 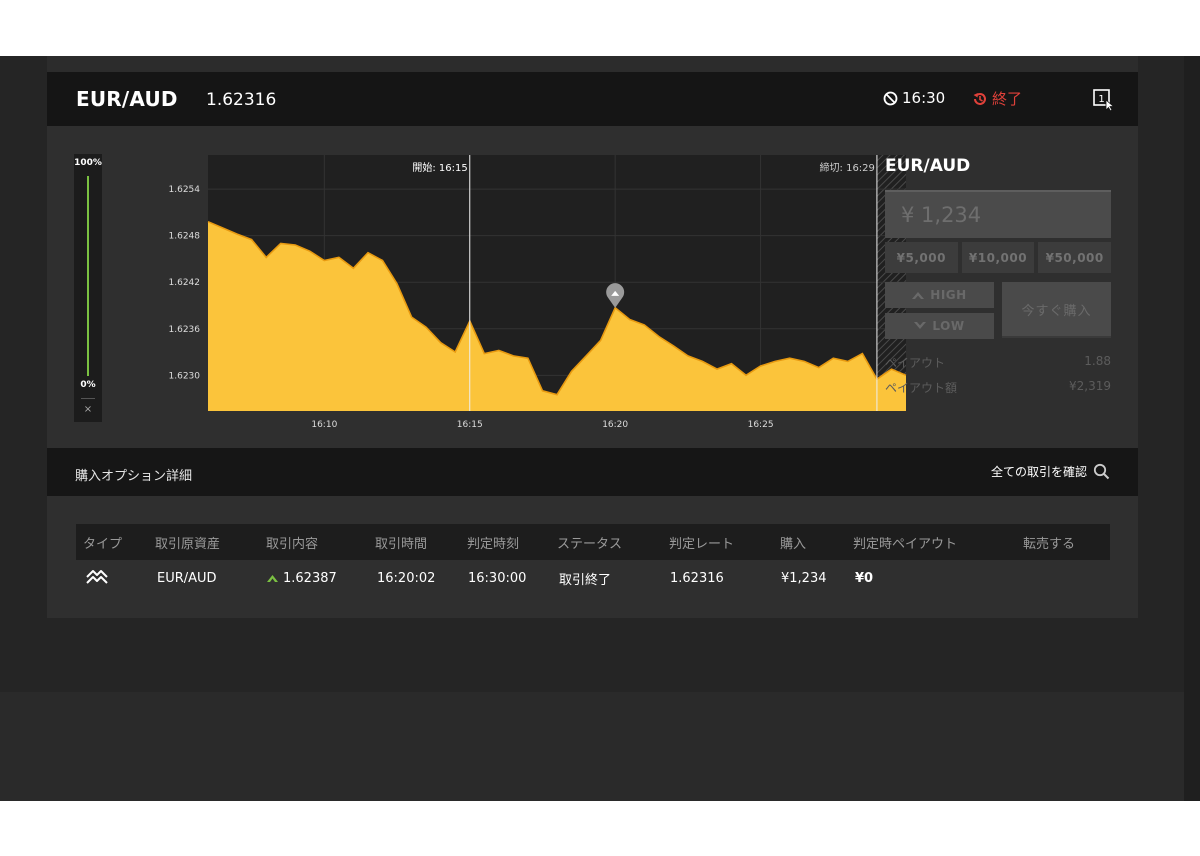 What do you see at coordinates (1038, 472) in the screenshot?
I see `view-all-trades-label: 全ての取引を確認` at bounding box center [1038, 472].